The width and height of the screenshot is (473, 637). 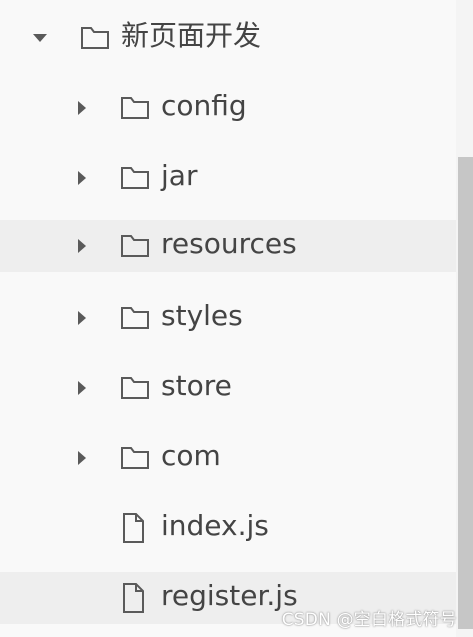 What do you see at coordinates (215, 525) in the screenshot?
I see `tree-row-label: index.js` at bounding box center [215, 525].